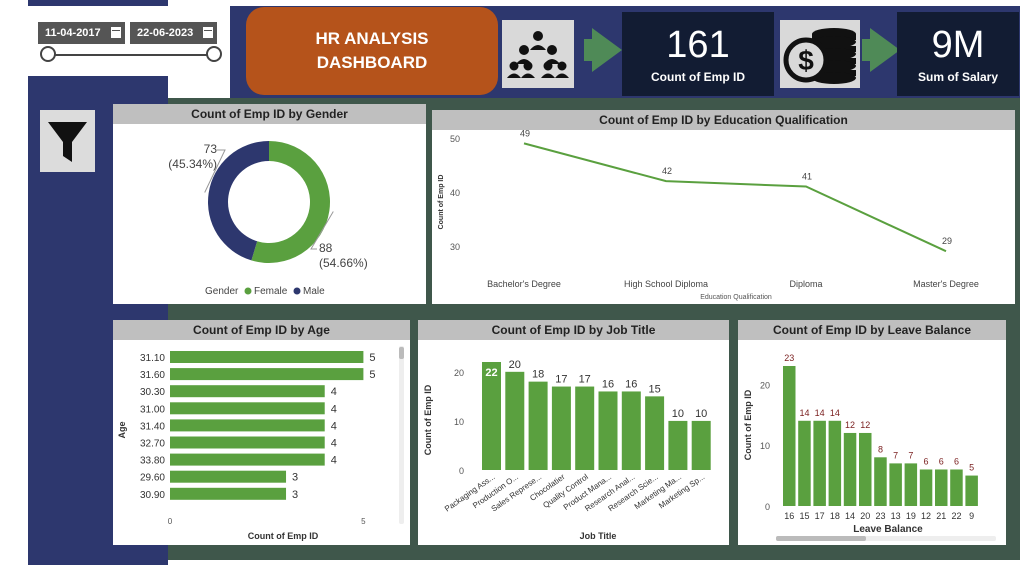 This screenshot has width=1035, height=565. What do you see at coordinates (538, 54) in the screenshot?
I see `employees-group-icon` at bounding box center [538, 54].